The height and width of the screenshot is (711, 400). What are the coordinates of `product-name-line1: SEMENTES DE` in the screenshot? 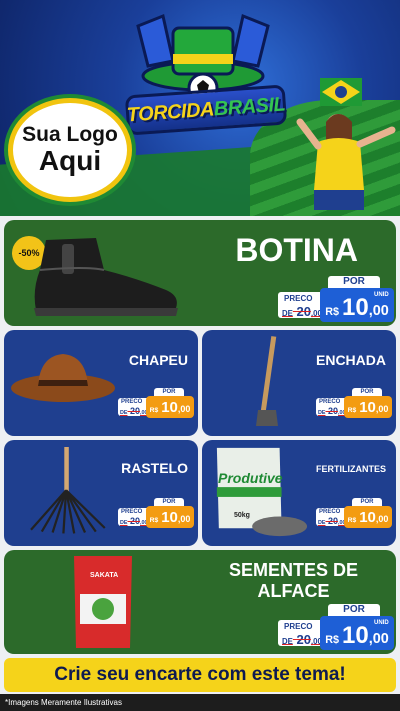 It's located at (293, 570).